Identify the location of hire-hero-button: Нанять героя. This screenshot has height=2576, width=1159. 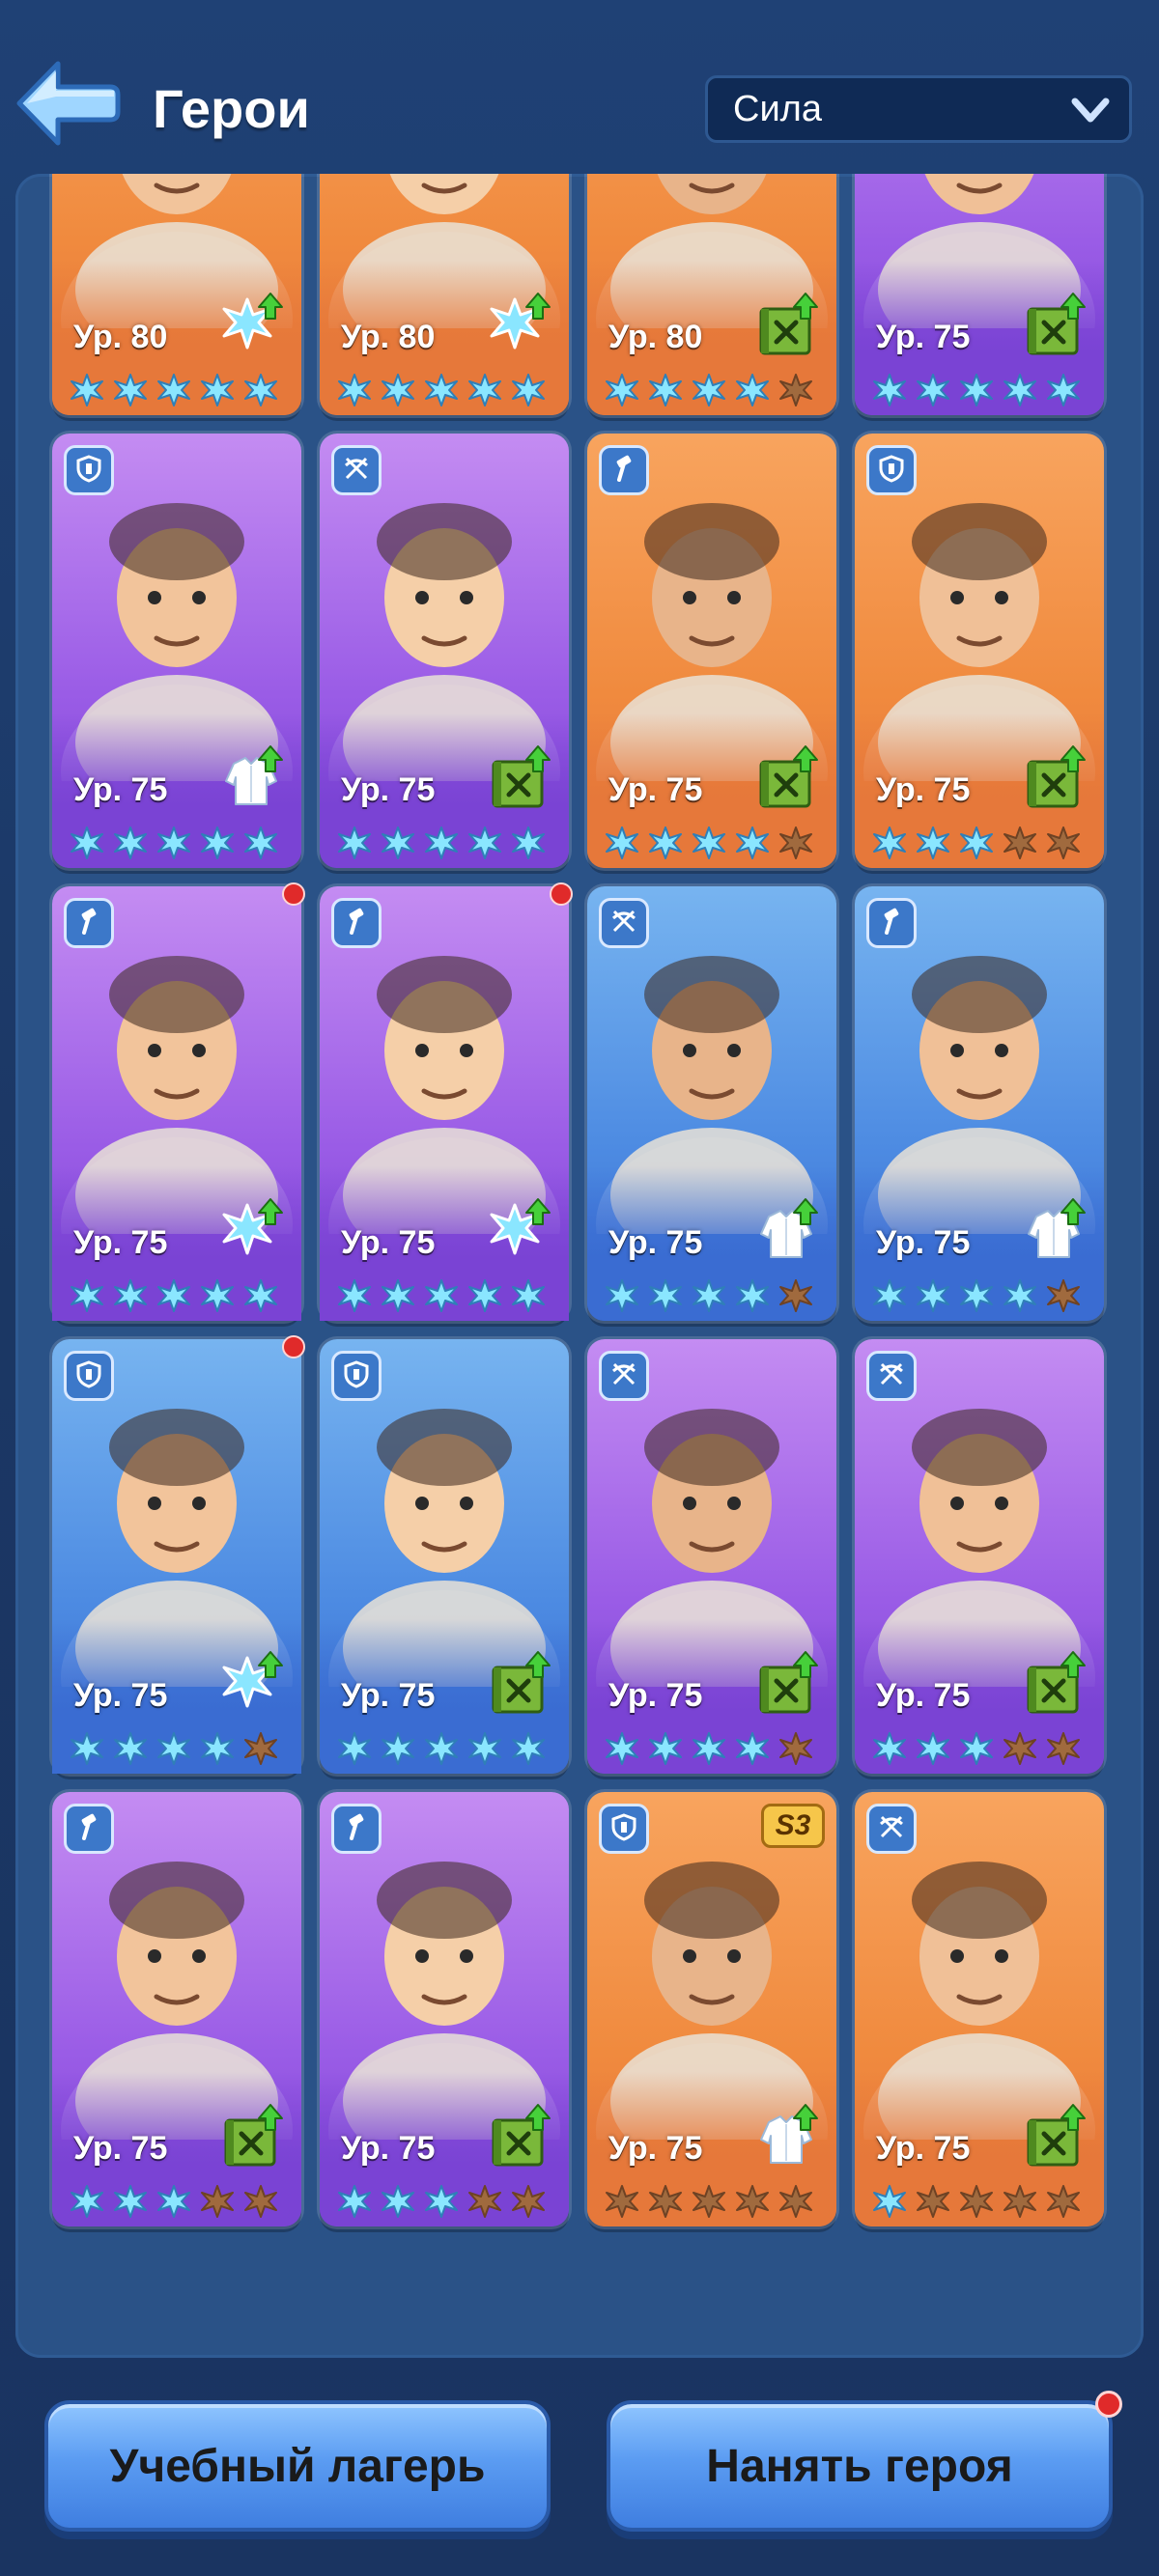
(860, 2466).